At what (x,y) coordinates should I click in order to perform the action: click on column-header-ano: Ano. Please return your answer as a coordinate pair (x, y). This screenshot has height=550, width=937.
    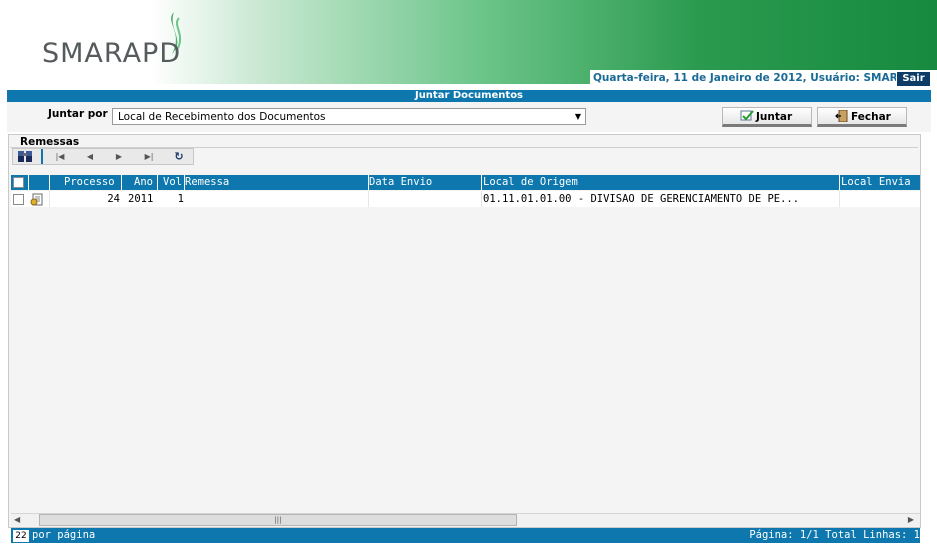
    Looking at the image, I should click on (143, 182).